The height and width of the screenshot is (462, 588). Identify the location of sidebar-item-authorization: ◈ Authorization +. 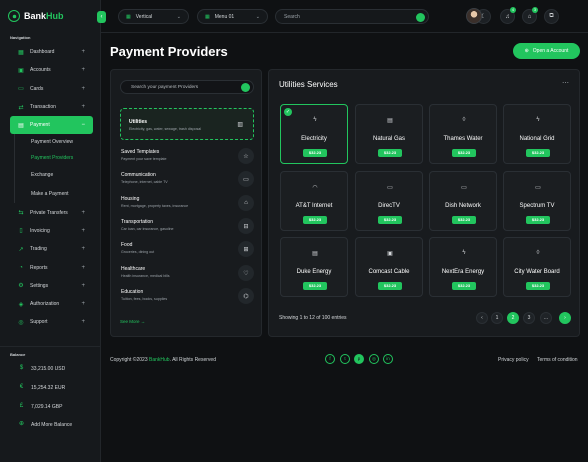
(51, 304).